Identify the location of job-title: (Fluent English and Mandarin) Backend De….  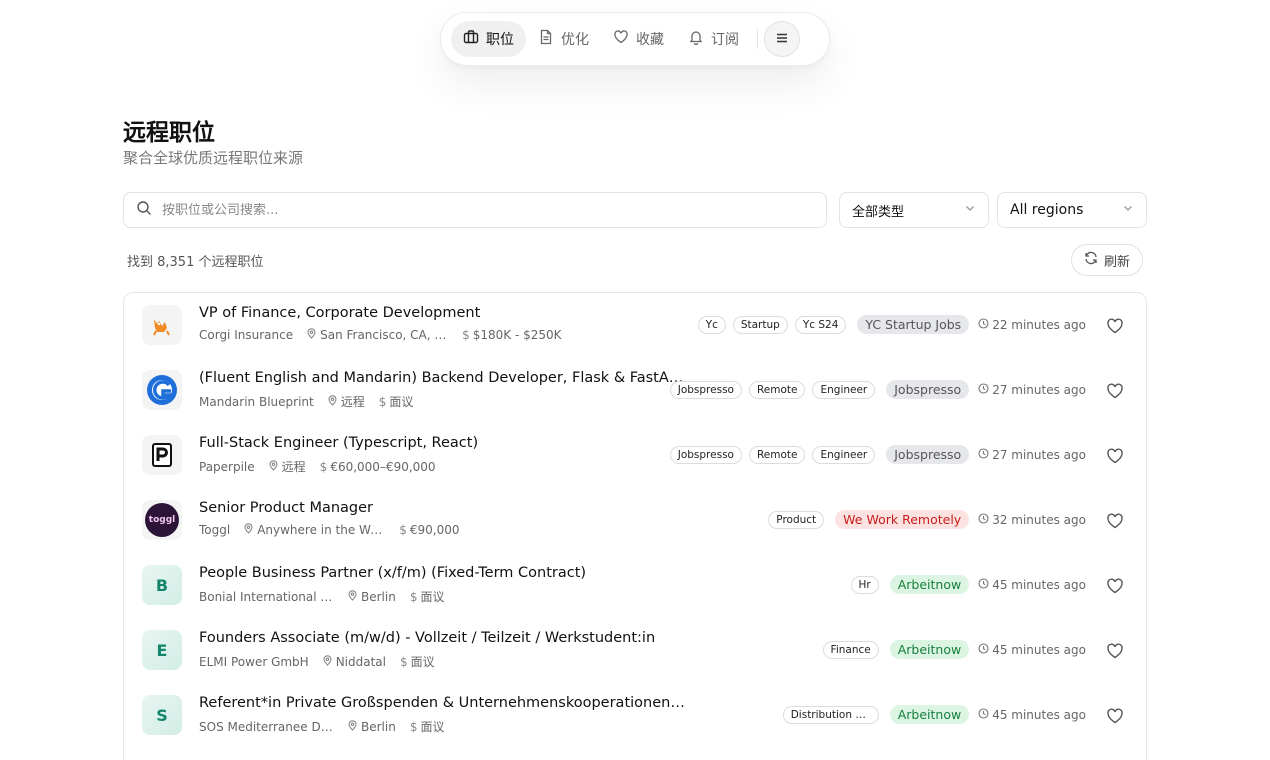
(444, 378).